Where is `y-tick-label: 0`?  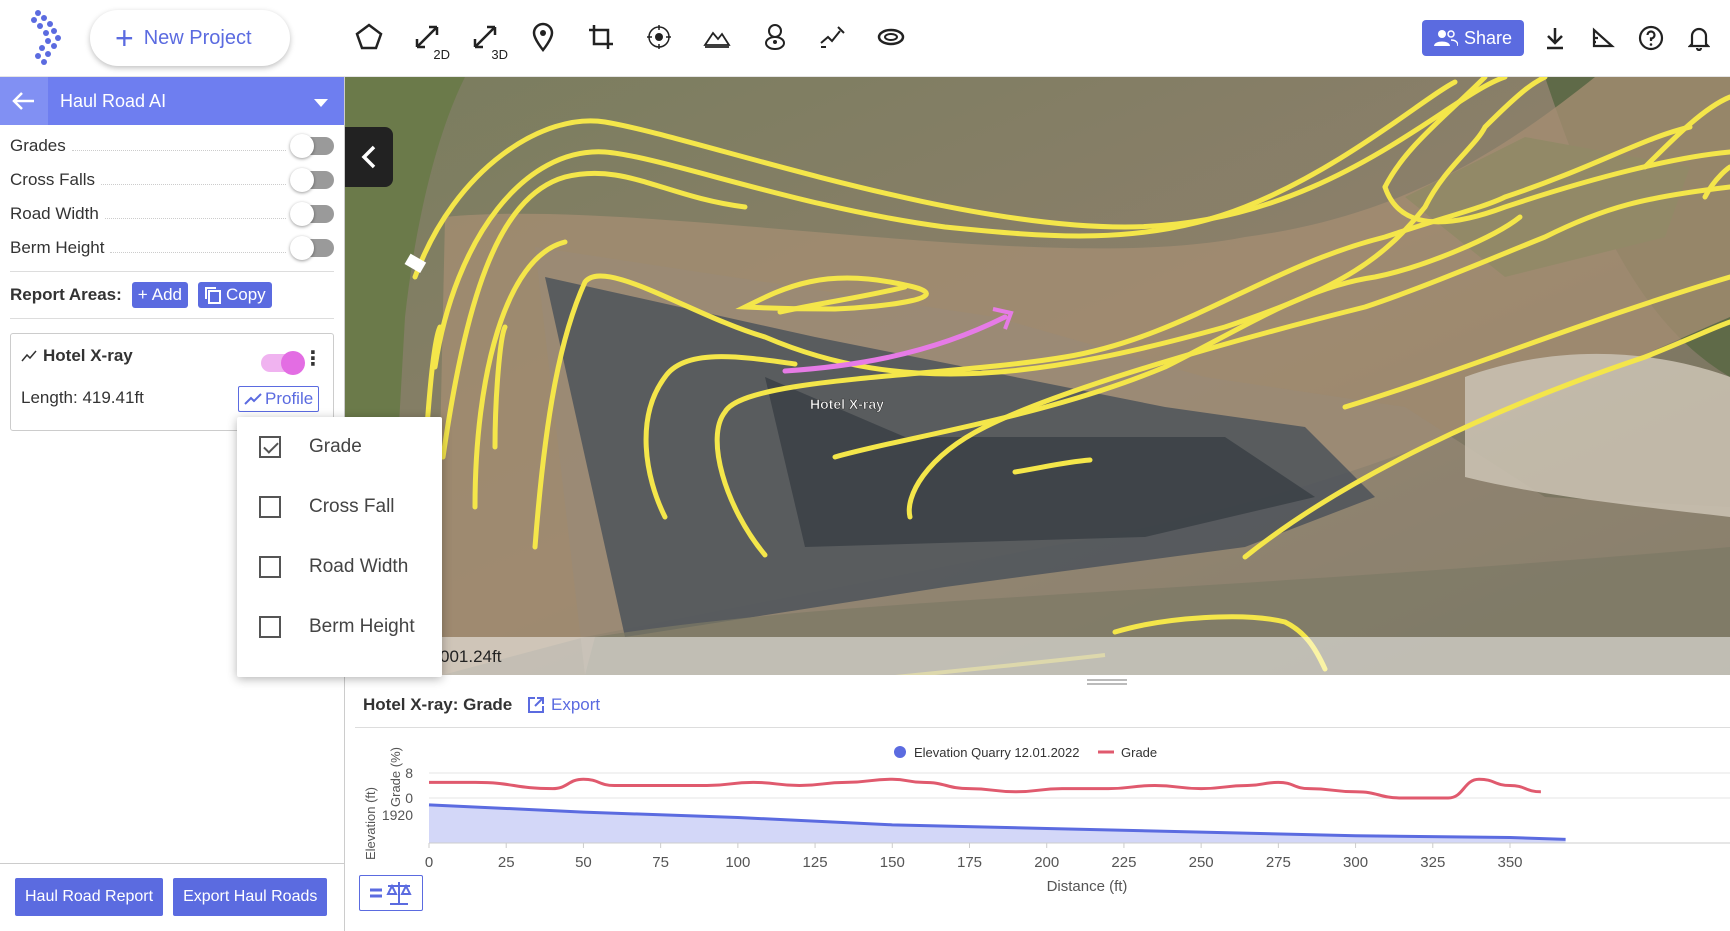 y-tick-label: 0 is located at coordinates (409, 798).